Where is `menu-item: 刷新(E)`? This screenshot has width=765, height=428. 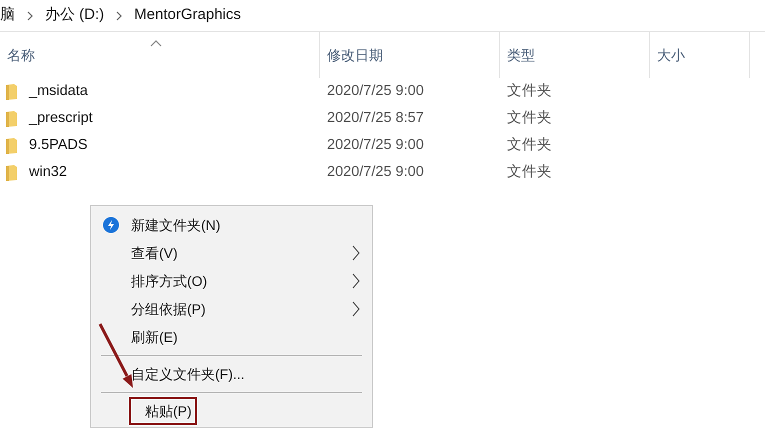 menu-item: 刷新(E) is located at coordinates (154, 337).